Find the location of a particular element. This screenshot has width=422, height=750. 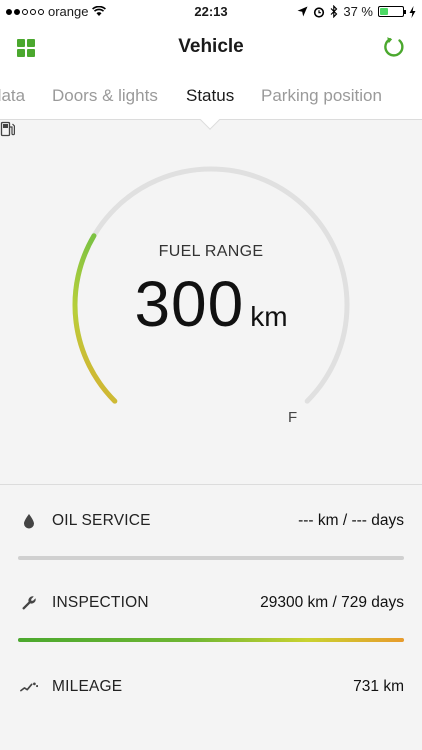

mileage-label: MILEAGE is located at coordinates (87, 686).